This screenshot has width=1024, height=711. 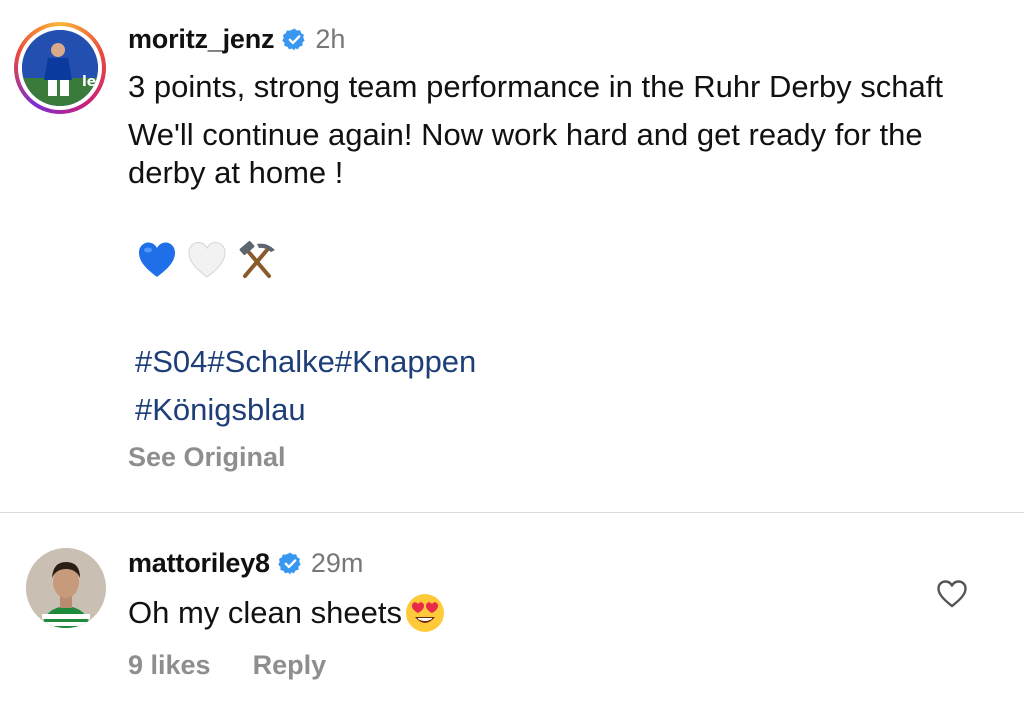 I want to click on heart-eyes-emoji-icon, so click(x=424, y=613).